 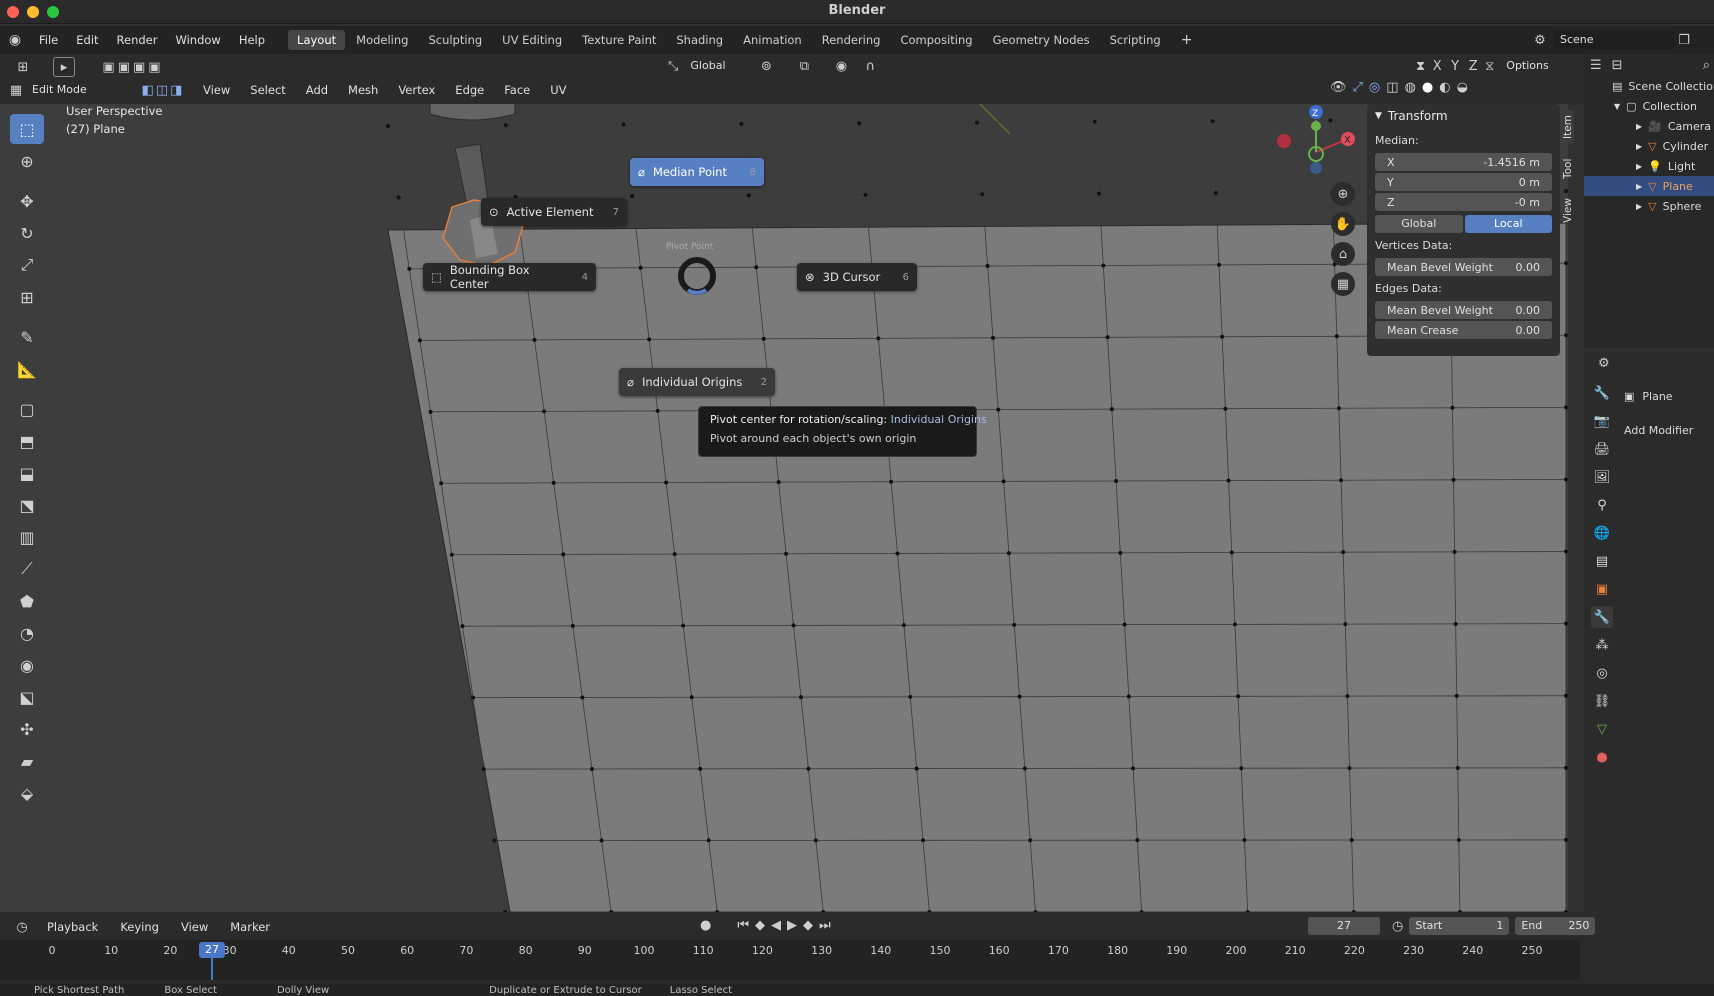 I want to click on tab-modeling: Modeling, so click(x=382, y=40).